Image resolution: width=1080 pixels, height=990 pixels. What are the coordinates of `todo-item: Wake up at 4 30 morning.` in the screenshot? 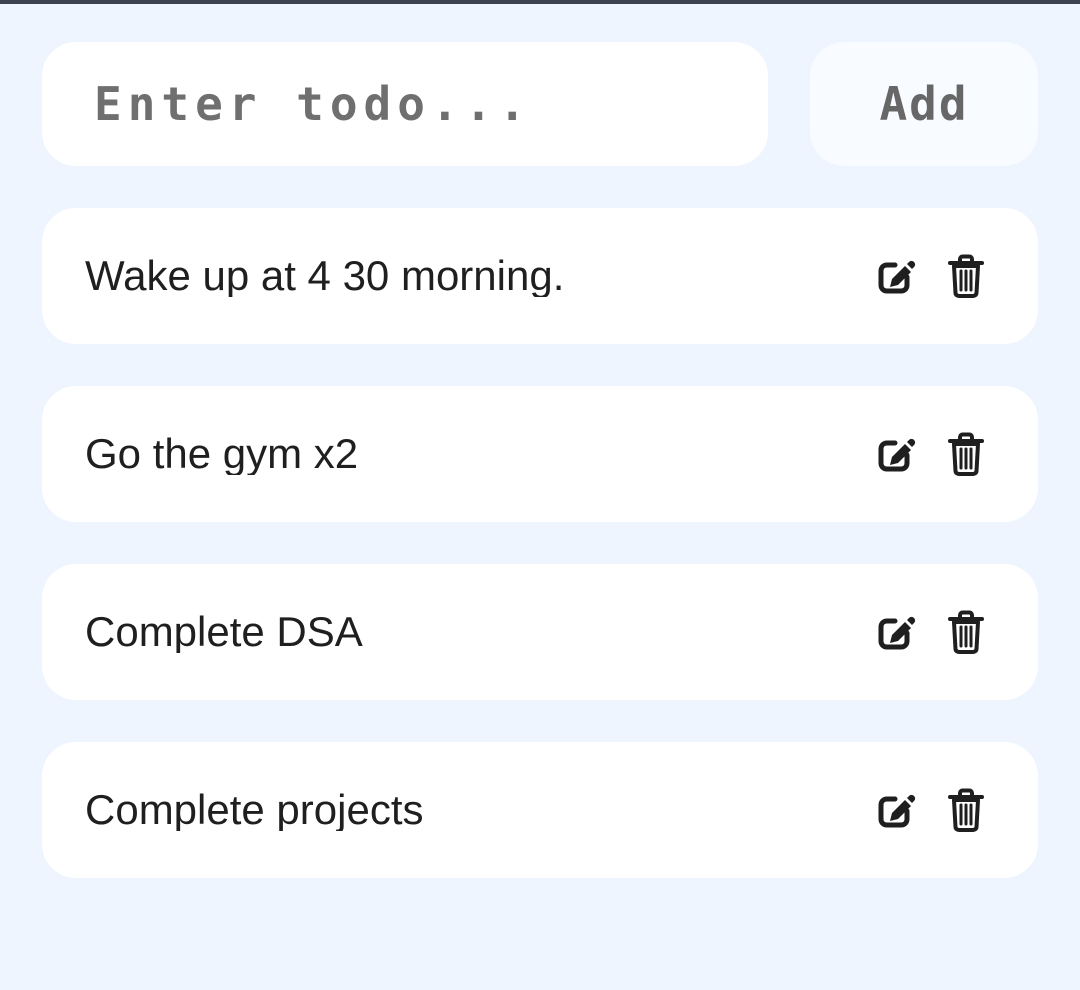 It's located at (540, 276).